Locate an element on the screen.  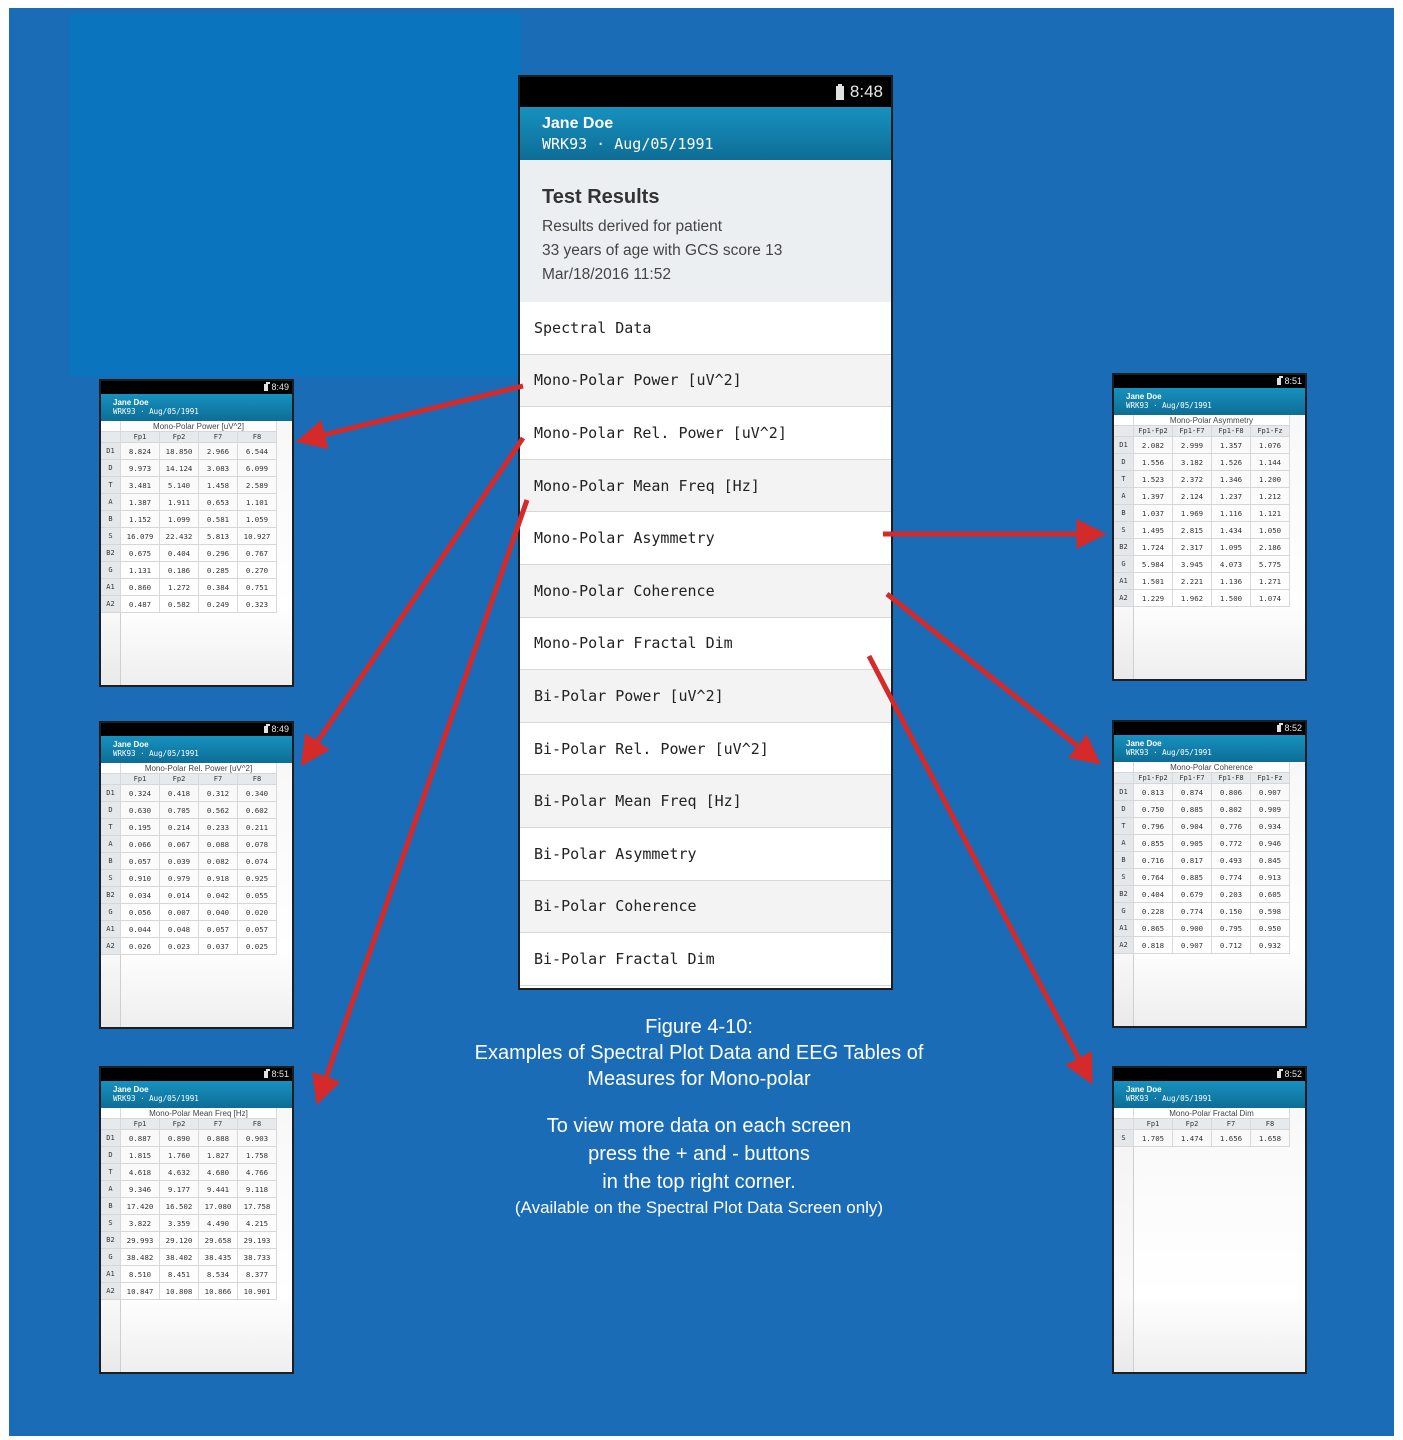
table-cell: 0.913 is located at coordinates (1270, 877).